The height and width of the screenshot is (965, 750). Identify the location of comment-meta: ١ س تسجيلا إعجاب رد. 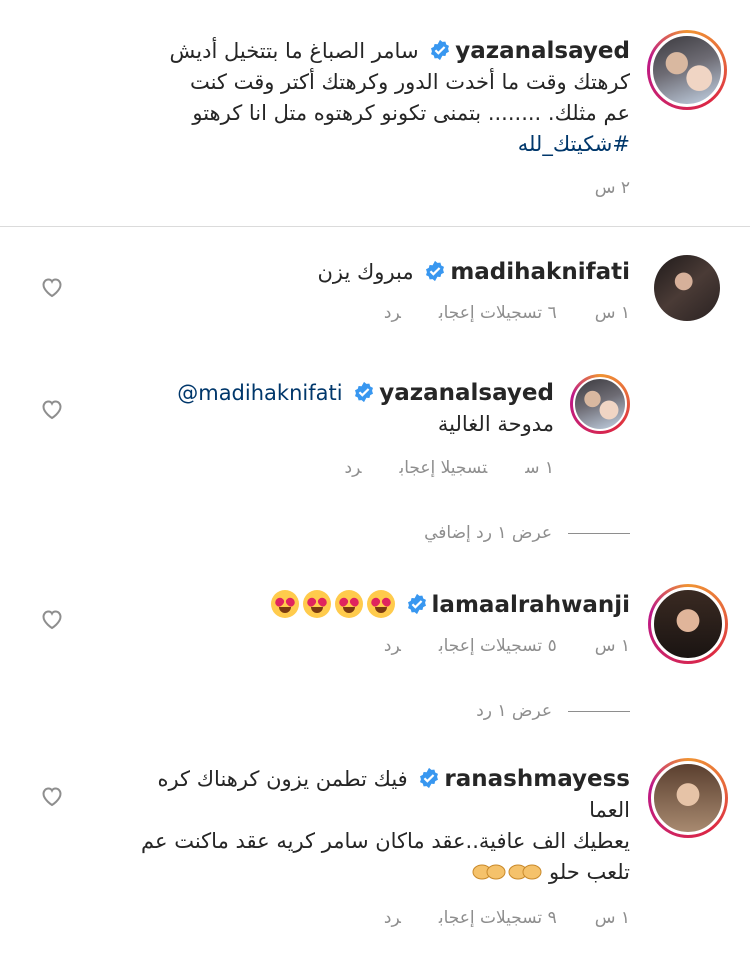
(430, 468).